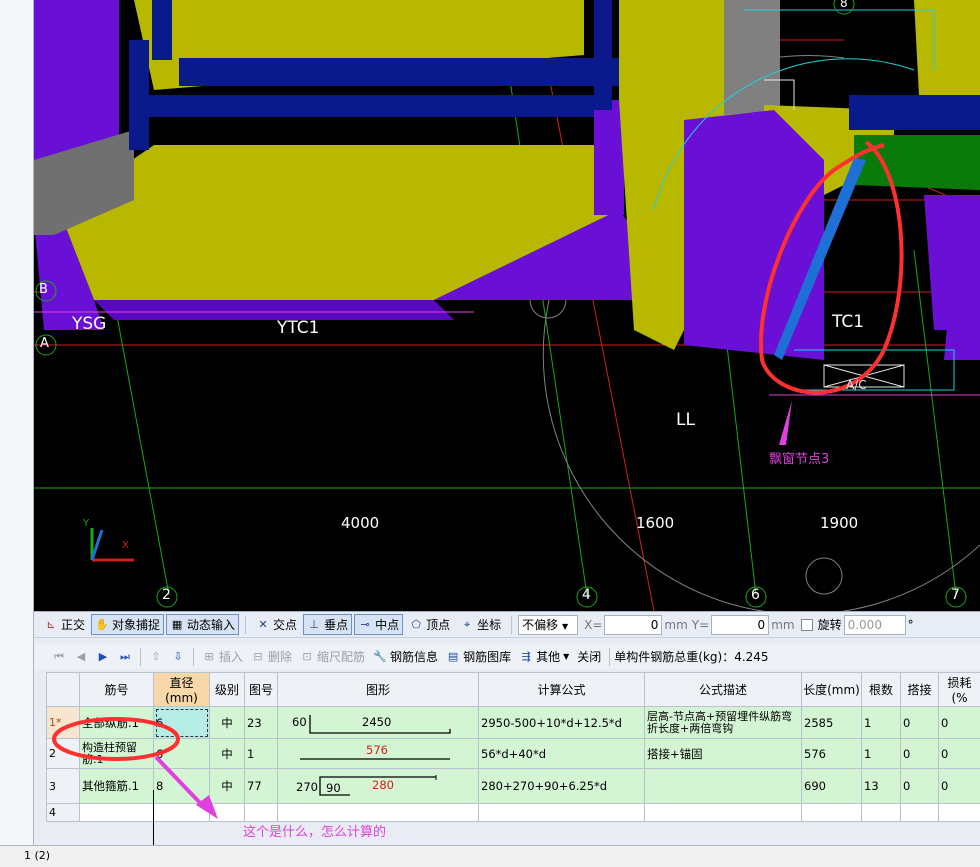 This screenshot has width=980, height=867. Describe the element at coordinates (959, 812) in the screenshot. I see `loss-cell` at that location.